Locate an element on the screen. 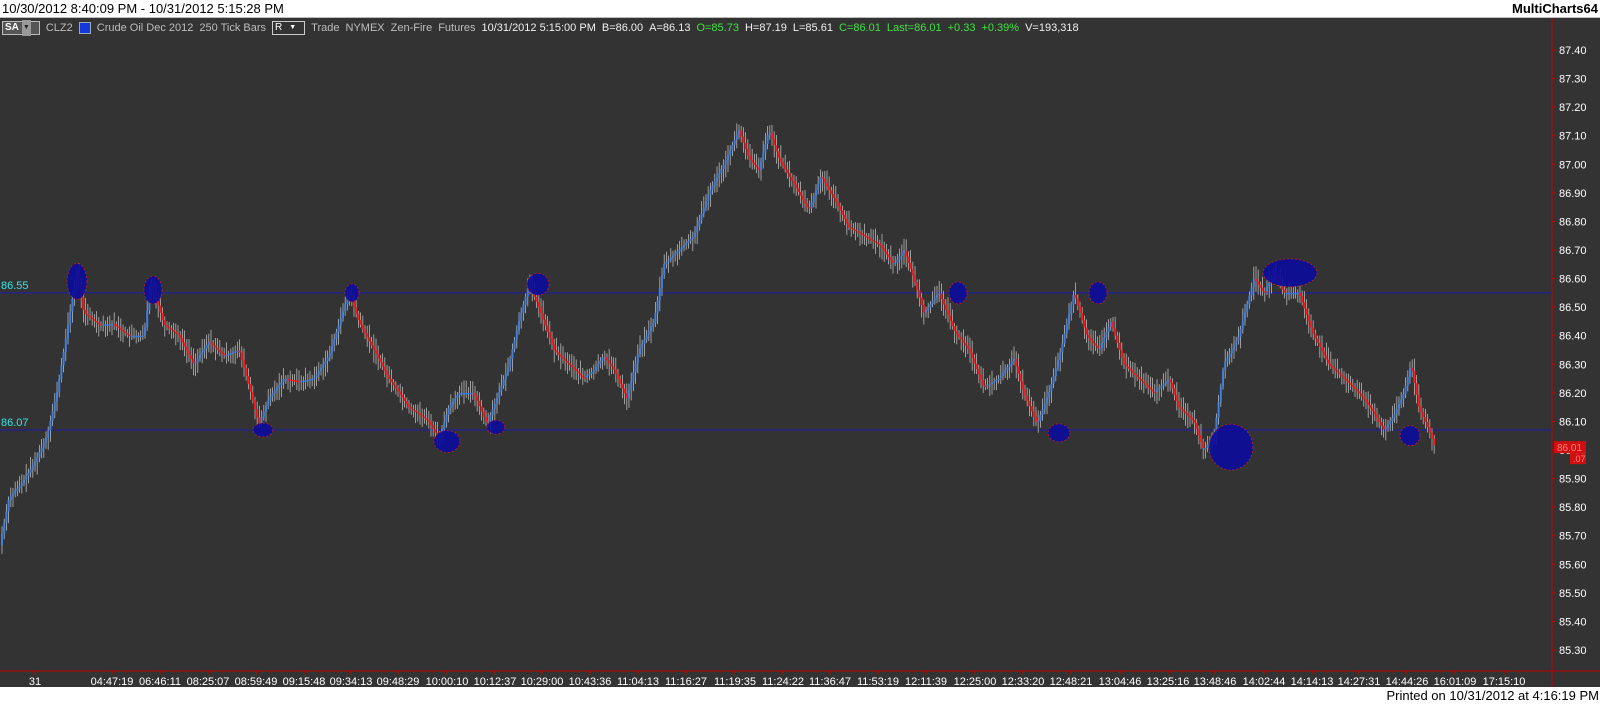 The image size is (1600, 705). price-tick-label: 85.70 is located at coordinates (1573, 537).